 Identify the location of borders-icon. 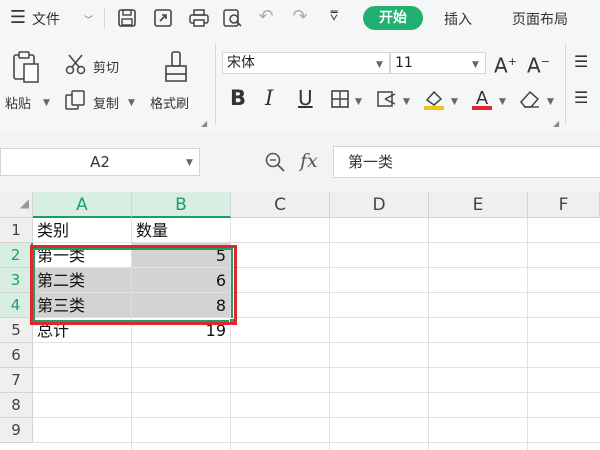
(340, 99).